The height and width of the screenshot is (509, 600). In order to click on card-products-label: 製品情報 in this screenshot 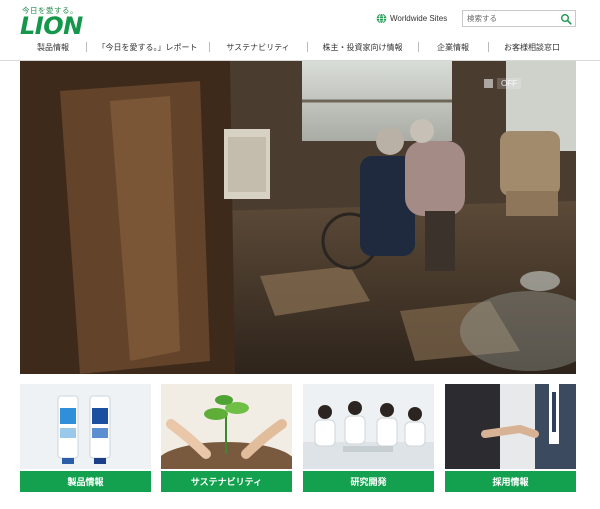, I will do `click(85, 481)`.